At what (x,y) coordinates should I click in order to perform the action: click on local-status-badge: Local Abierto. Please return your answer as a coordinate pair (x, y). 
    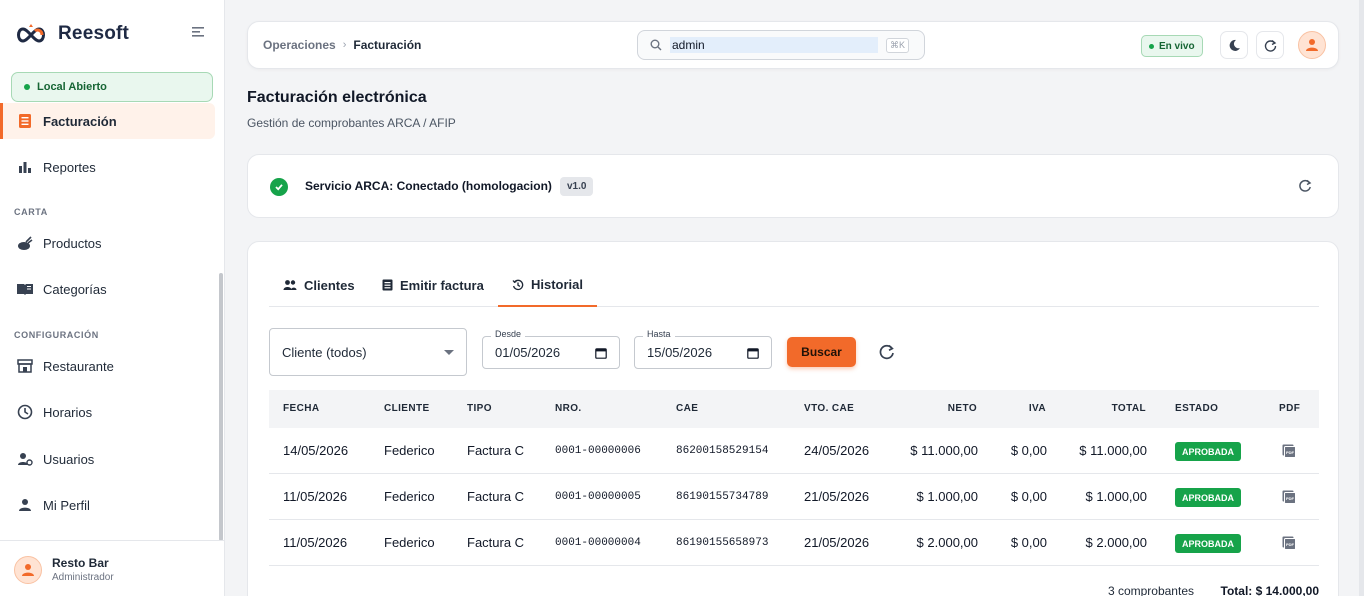
    Looking at the image, I should click on (112, 87).